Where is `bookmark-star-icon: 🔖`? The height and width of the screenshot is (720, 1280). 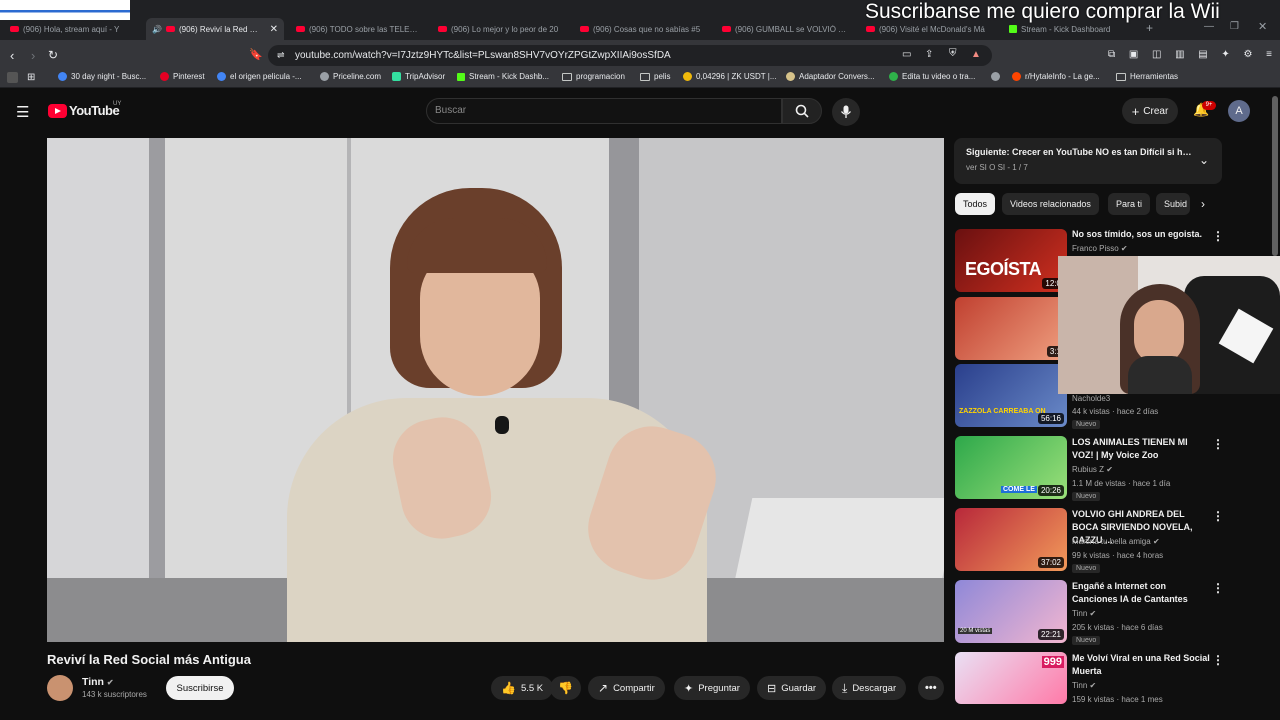 bookmark-star-icon: 🔖 is located at coordinates (256, 54).